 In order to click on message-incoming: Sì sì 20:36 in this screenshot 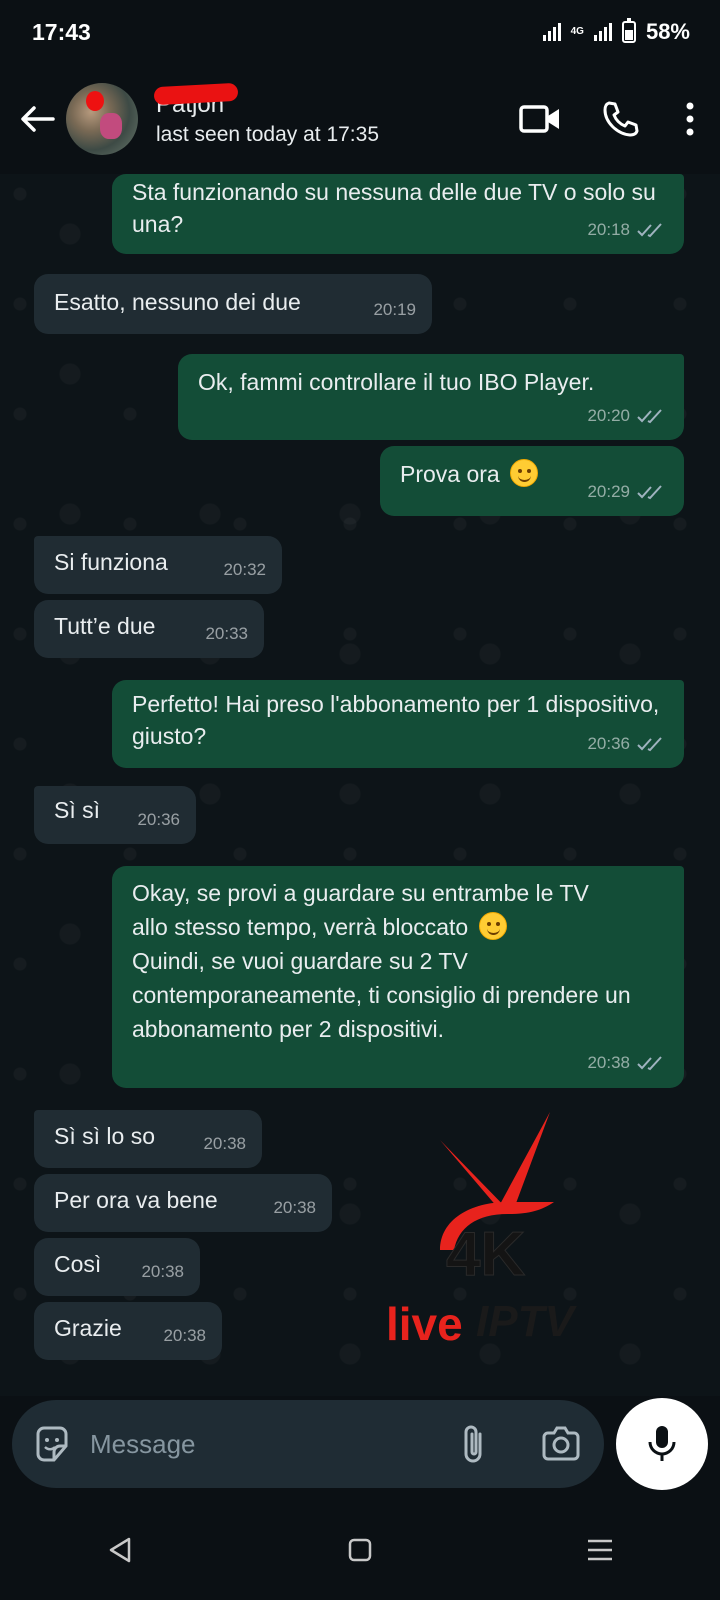, I will do `click(115, 815)`.